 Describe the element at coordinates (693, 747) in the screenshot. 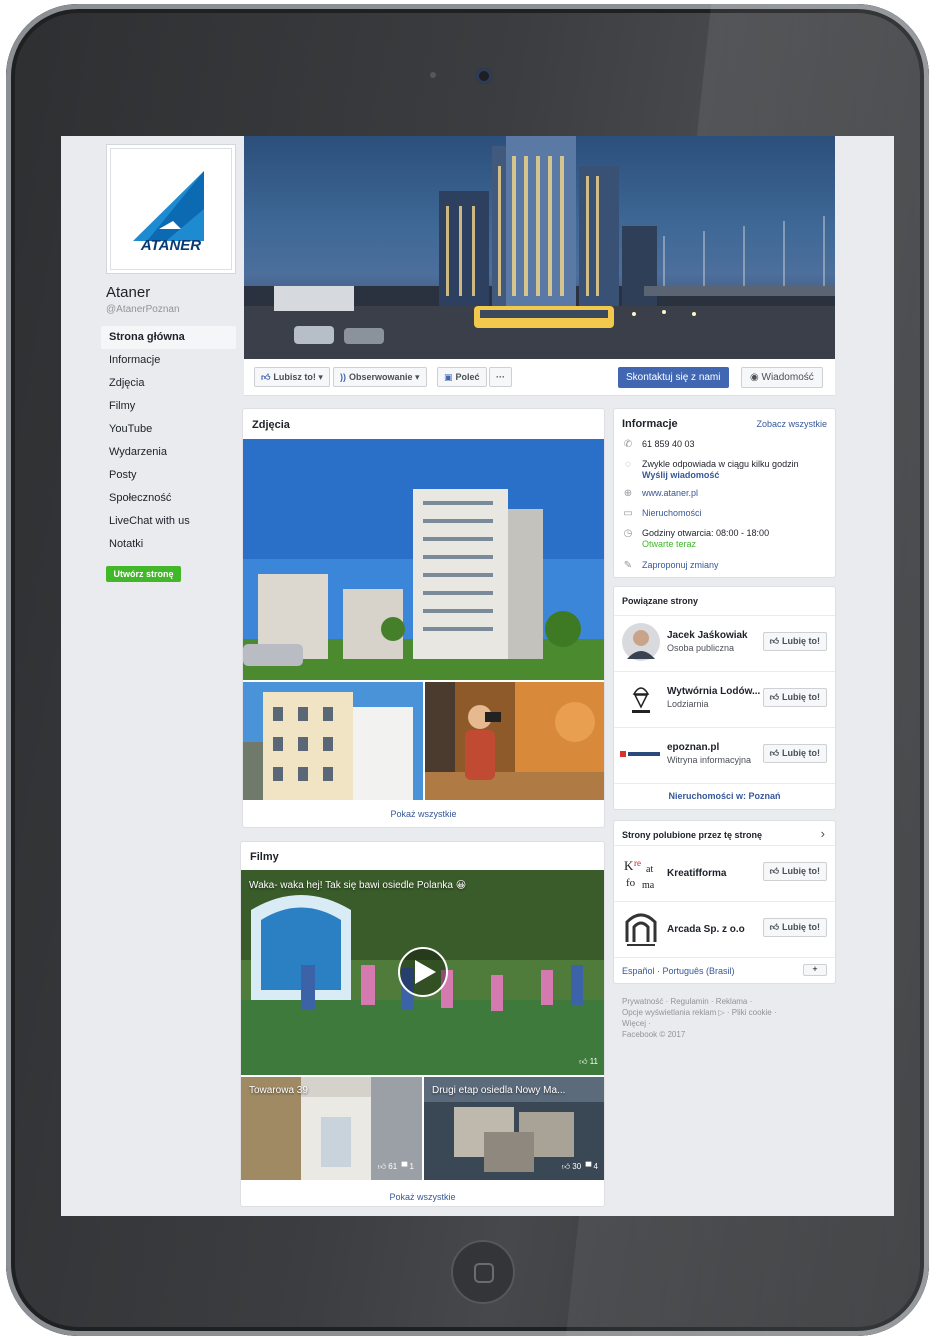

I see `related-item-name: epoznan.pl` at that location.